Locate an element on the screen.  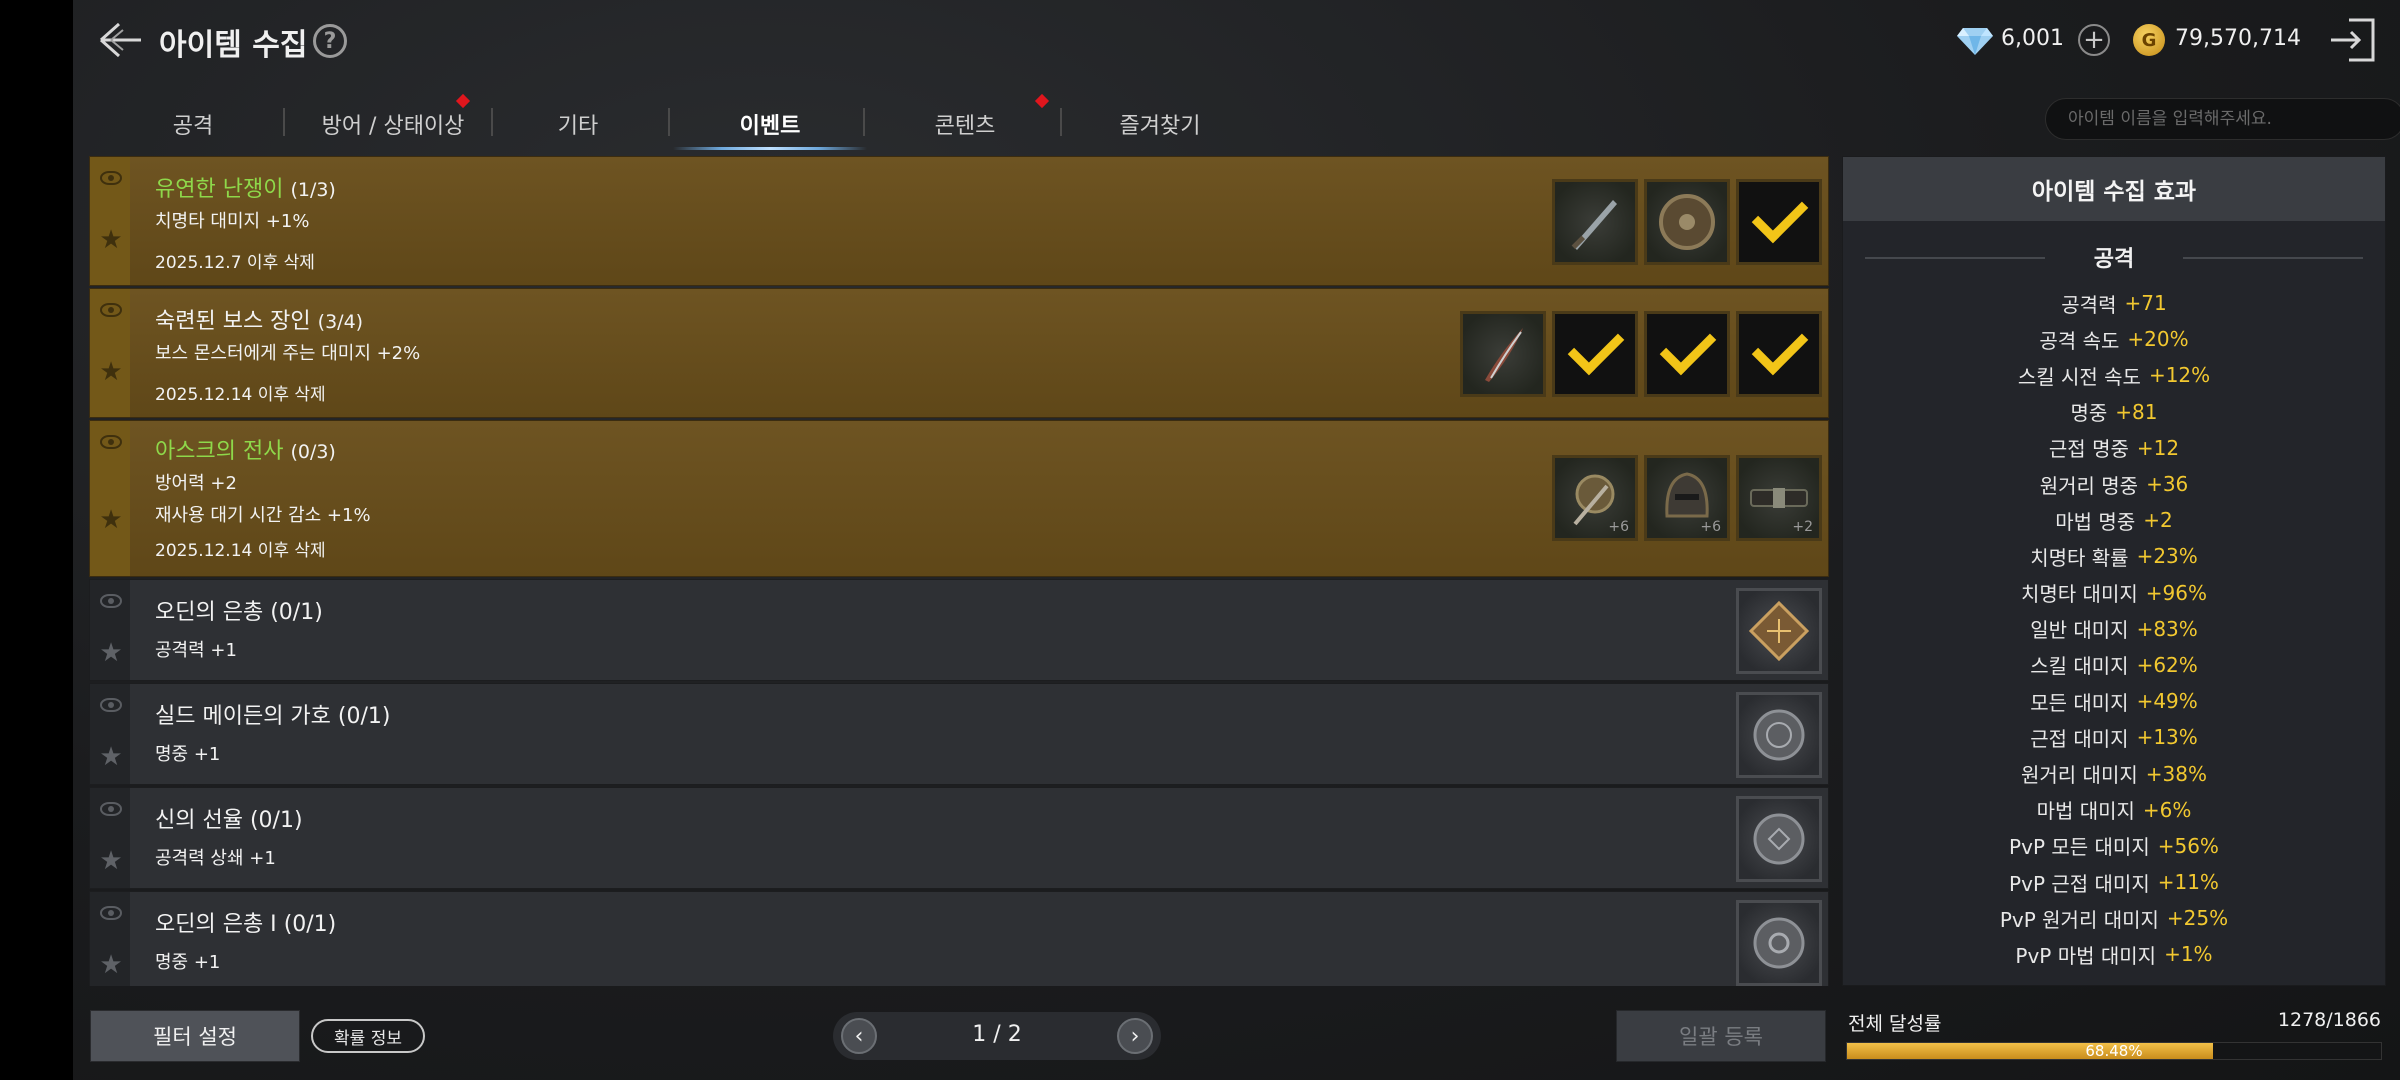
tab-favorites: 즐겨찾기 is located at coordinates (1160, 124).